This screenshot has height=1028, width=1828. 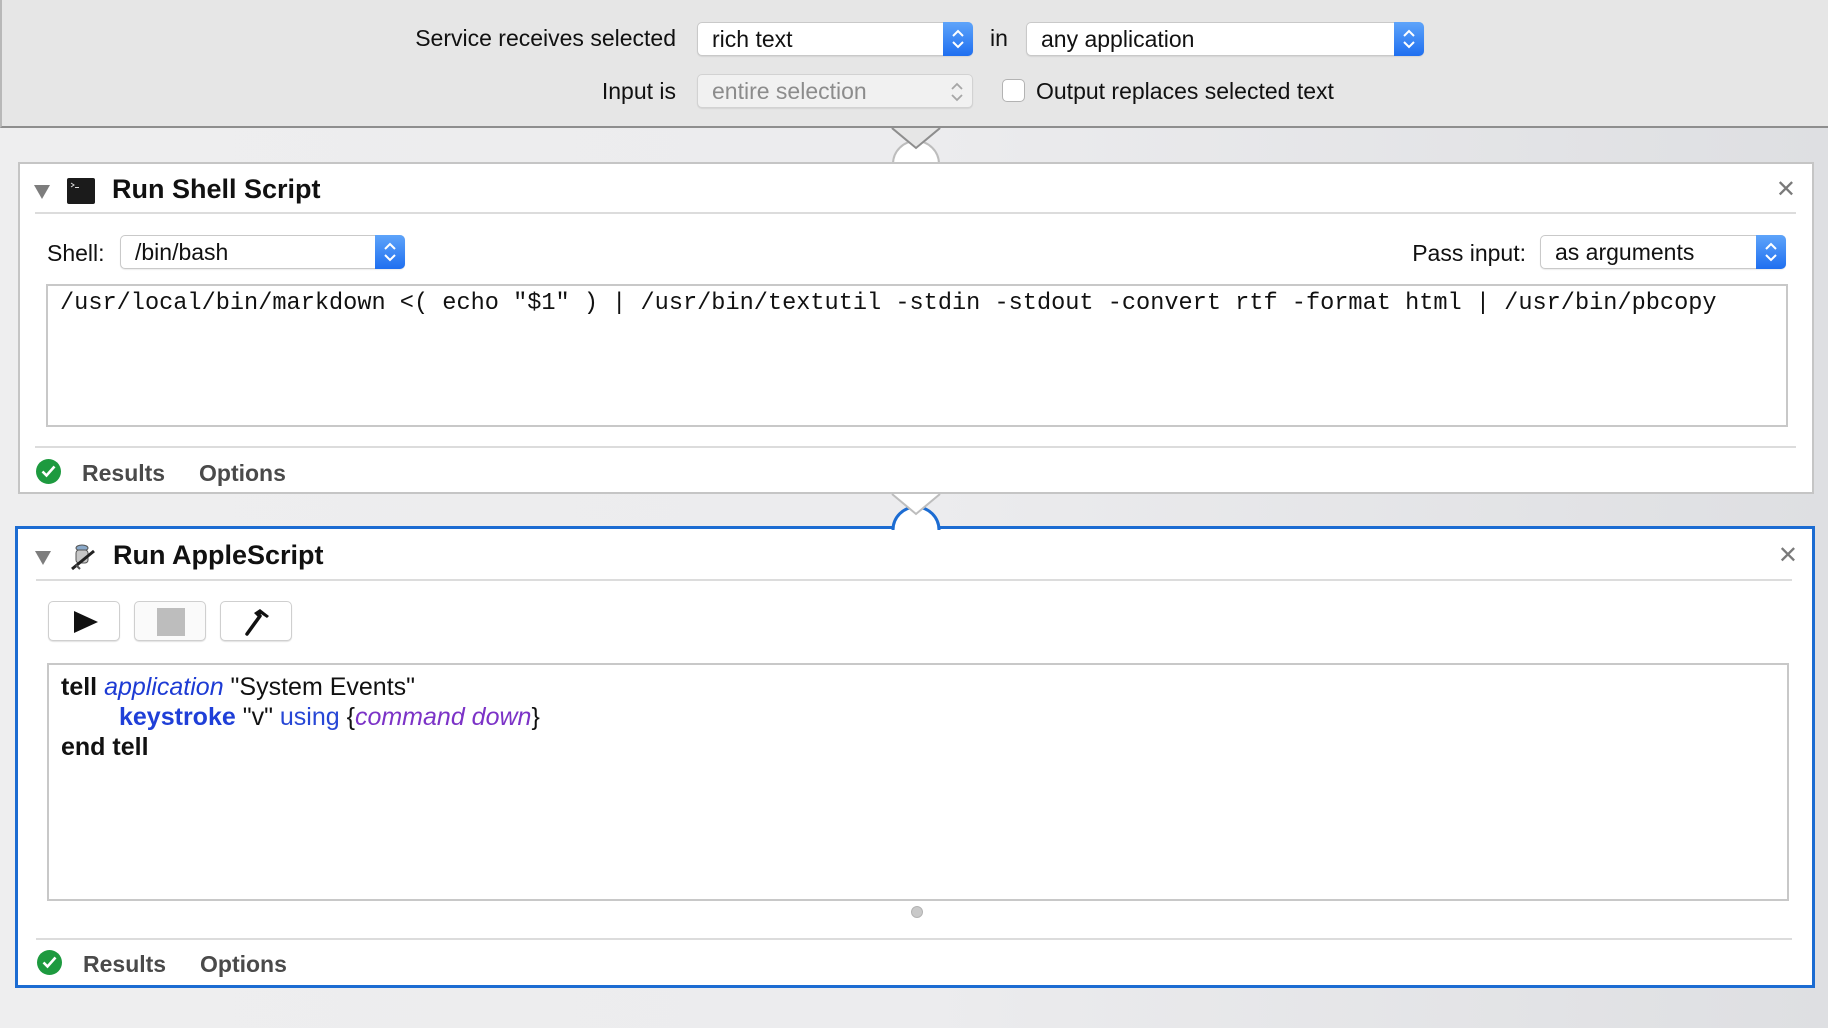 What do you see at coordinates (309, 717) in the screenshot?
I see `parameter-using: using` at bounding box center [309, 717].